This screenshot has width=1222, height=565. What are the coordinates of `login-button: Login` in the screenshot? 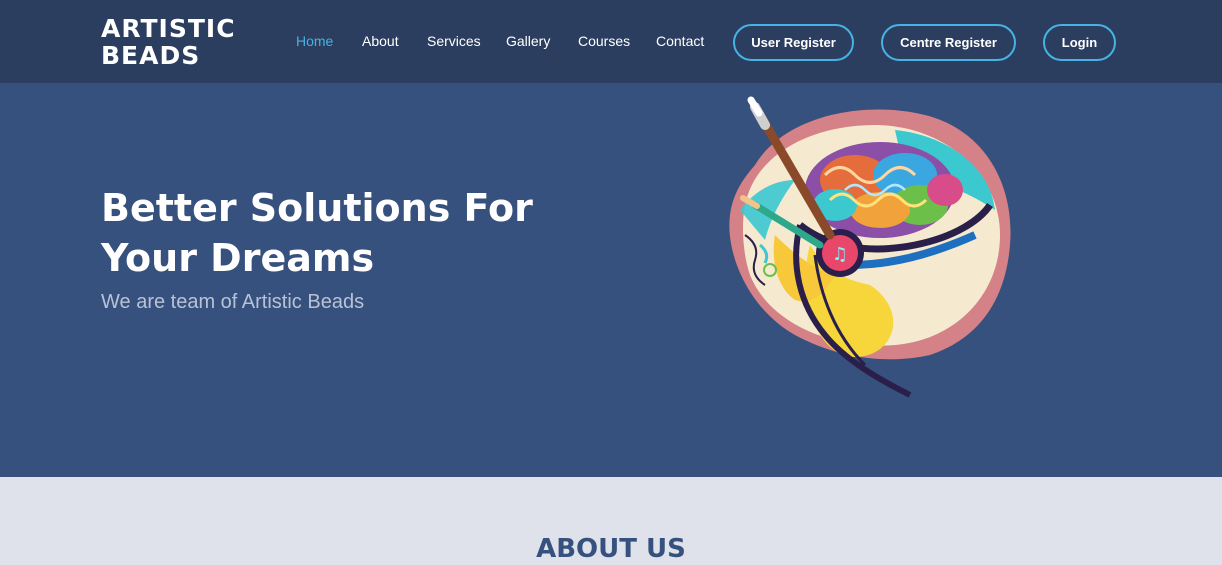 It's located at (1079, 42).